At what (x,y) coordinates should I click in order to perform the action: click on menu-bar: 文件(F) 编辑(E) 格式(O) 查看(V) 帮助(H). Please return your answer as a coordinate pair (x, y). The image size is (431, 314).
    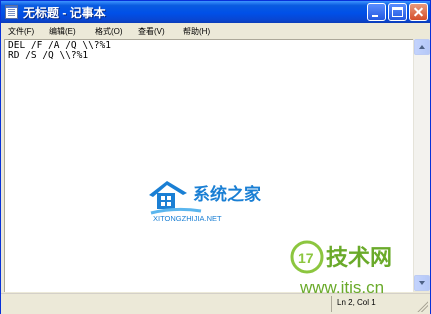
    Looking at the image, I should click on (215, 31).